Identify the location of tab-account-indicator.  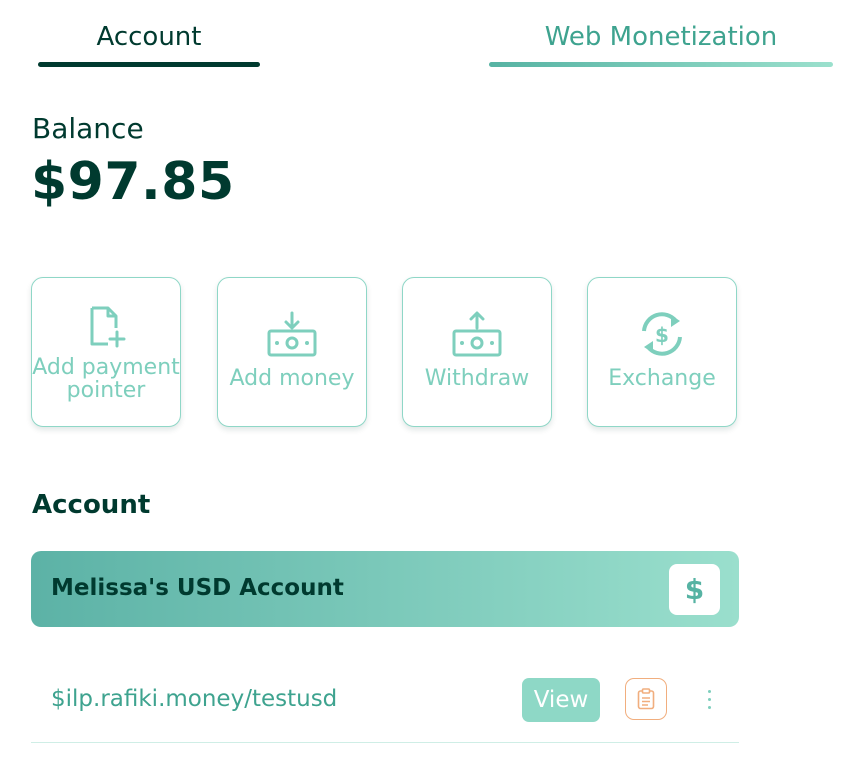
(149, 64).